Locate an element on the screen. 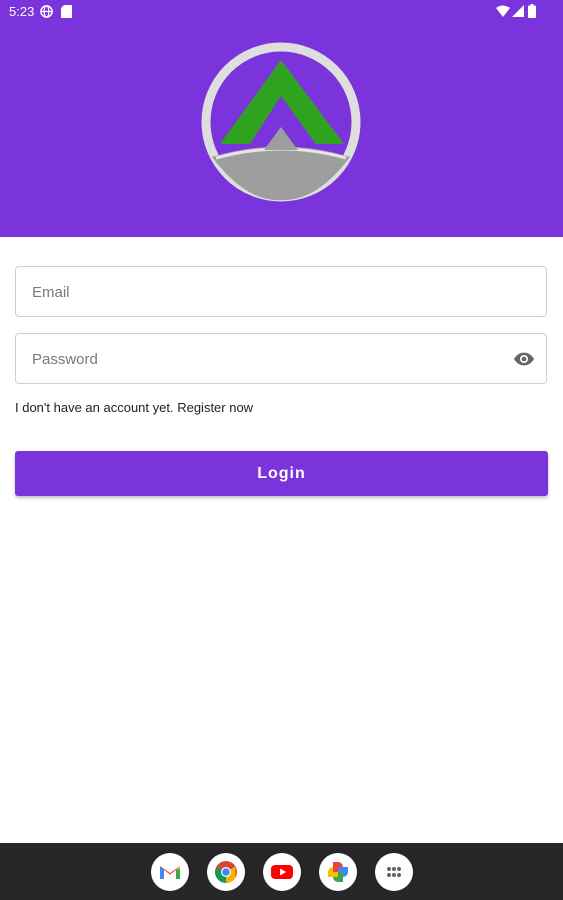  sim-card-icon is located at coordinates (66, 11).